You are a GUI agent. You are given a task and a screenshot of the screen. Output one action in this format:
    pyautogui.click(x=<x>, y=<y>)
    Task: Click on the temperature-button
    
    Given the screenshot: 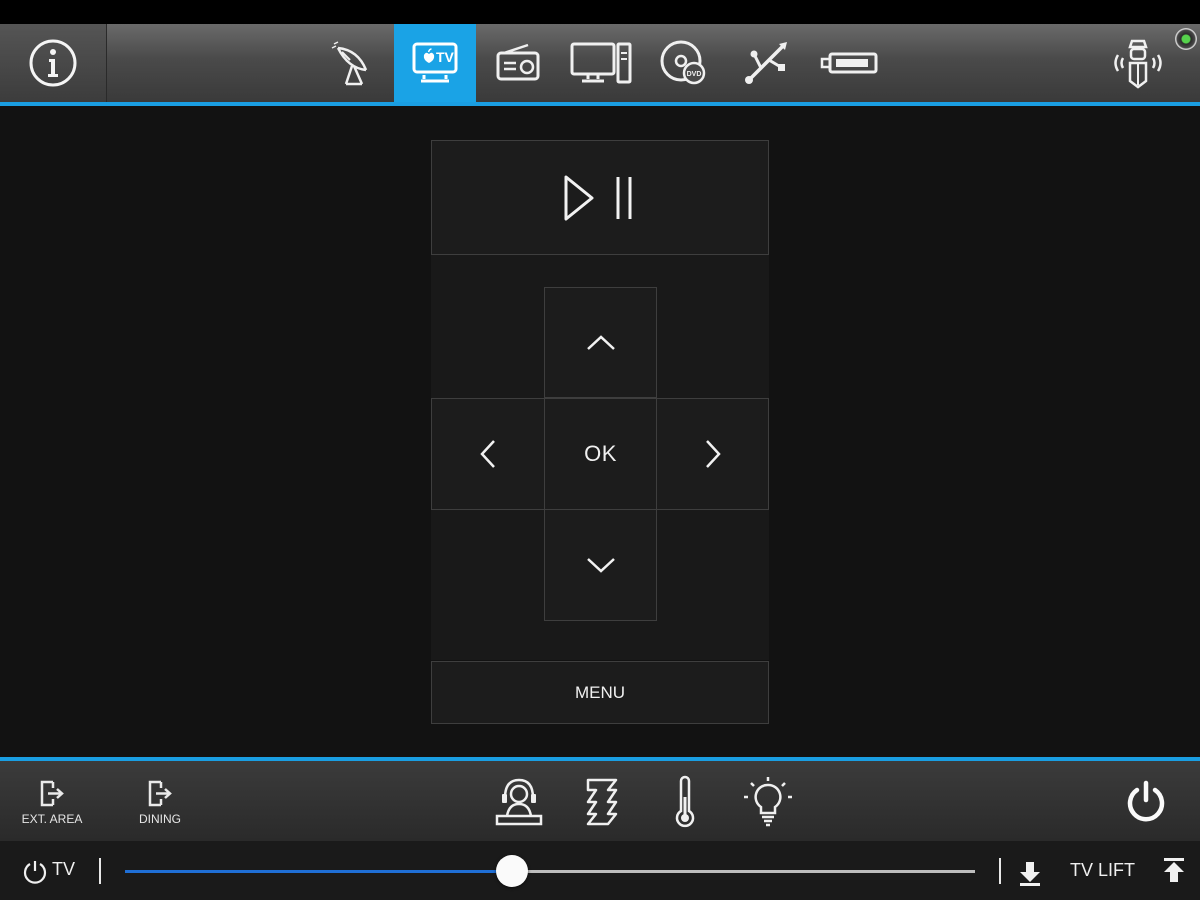 What is the action you would take?
    pyautogui.click(x=685, y=802)
    